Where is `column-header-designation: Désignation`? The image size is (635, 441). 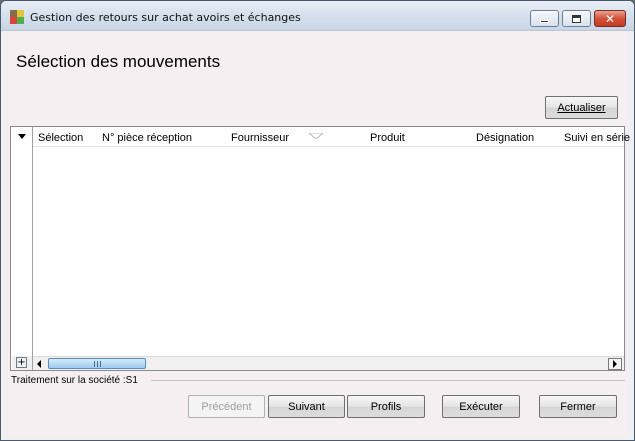
column-header-designation: Désignation is located at coordinates (505, 138).